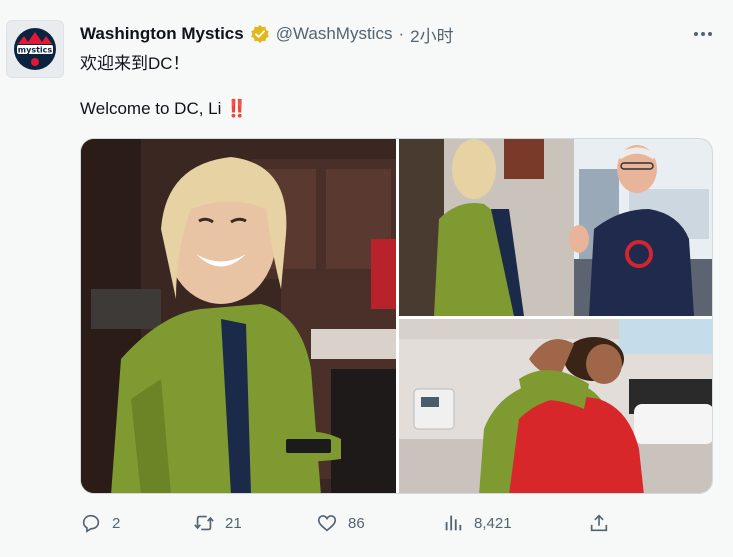  Describe the element at coordinates (260, 34) in the screenshot. I see `verified-badge-icon` at that location.